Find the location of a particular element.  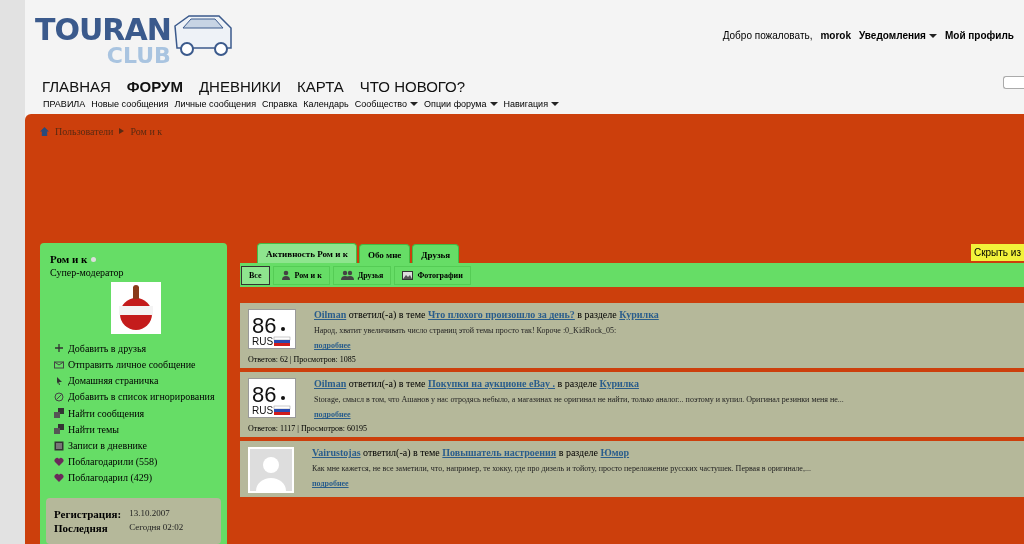

profile-action: Домашняя страничка is located at coordinates (135, 380).